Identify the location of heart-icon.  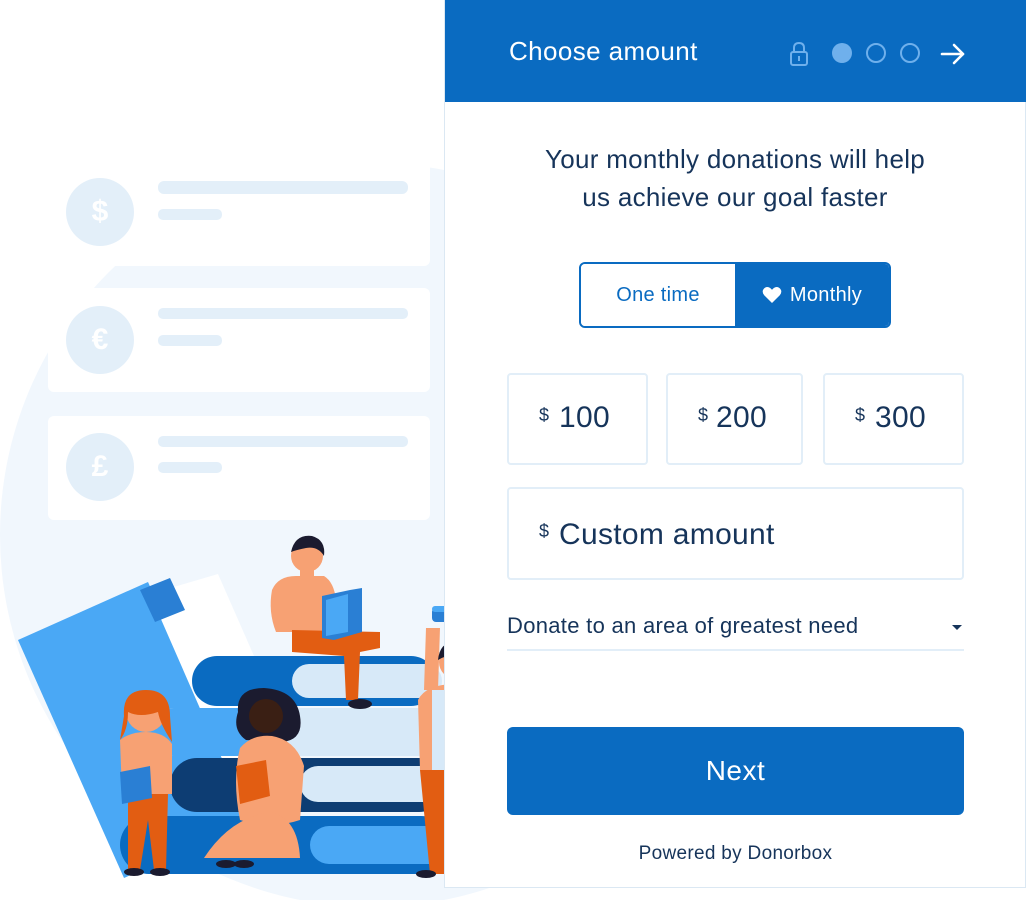
(772, 294).